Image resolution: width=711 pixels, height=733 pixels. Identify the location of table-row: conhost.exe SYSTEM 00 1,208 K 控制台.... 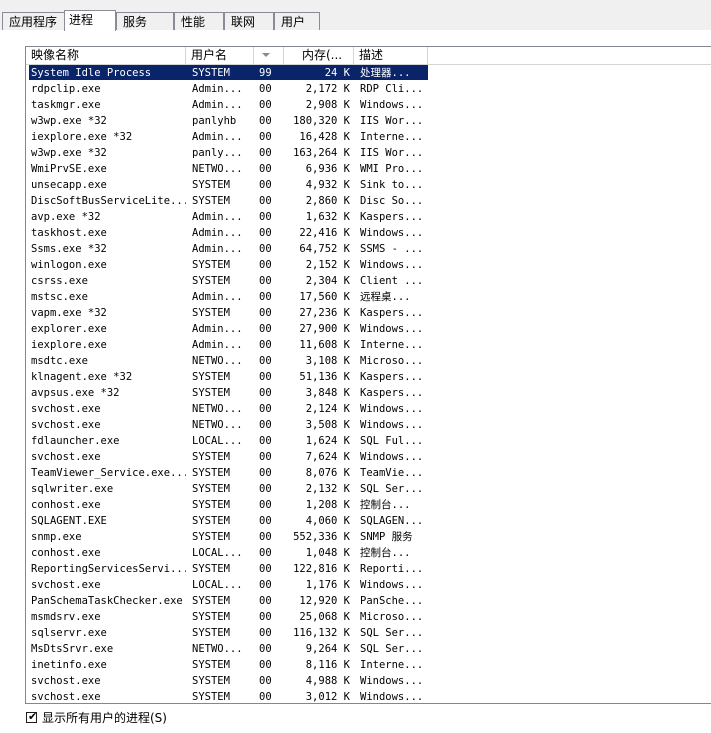
(368, 505).